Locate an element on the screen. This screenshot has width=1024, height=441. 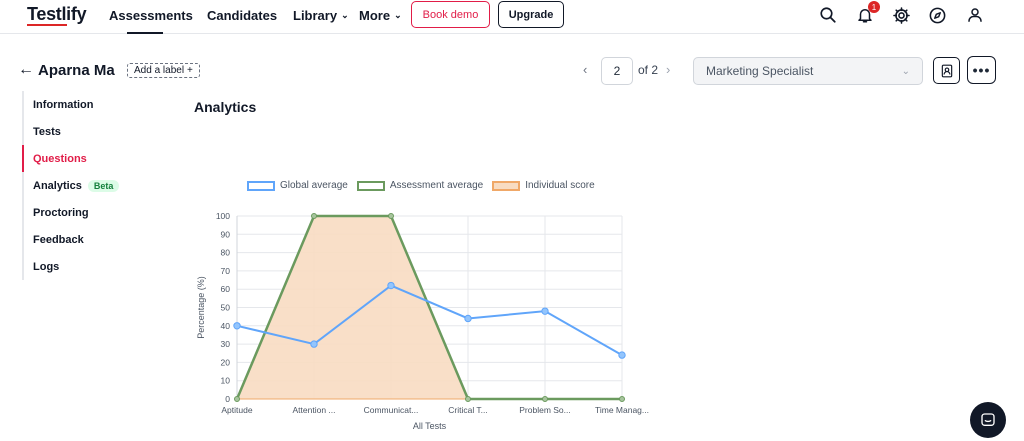
legend-swatch-assessment is located at coordinates (370, 185).